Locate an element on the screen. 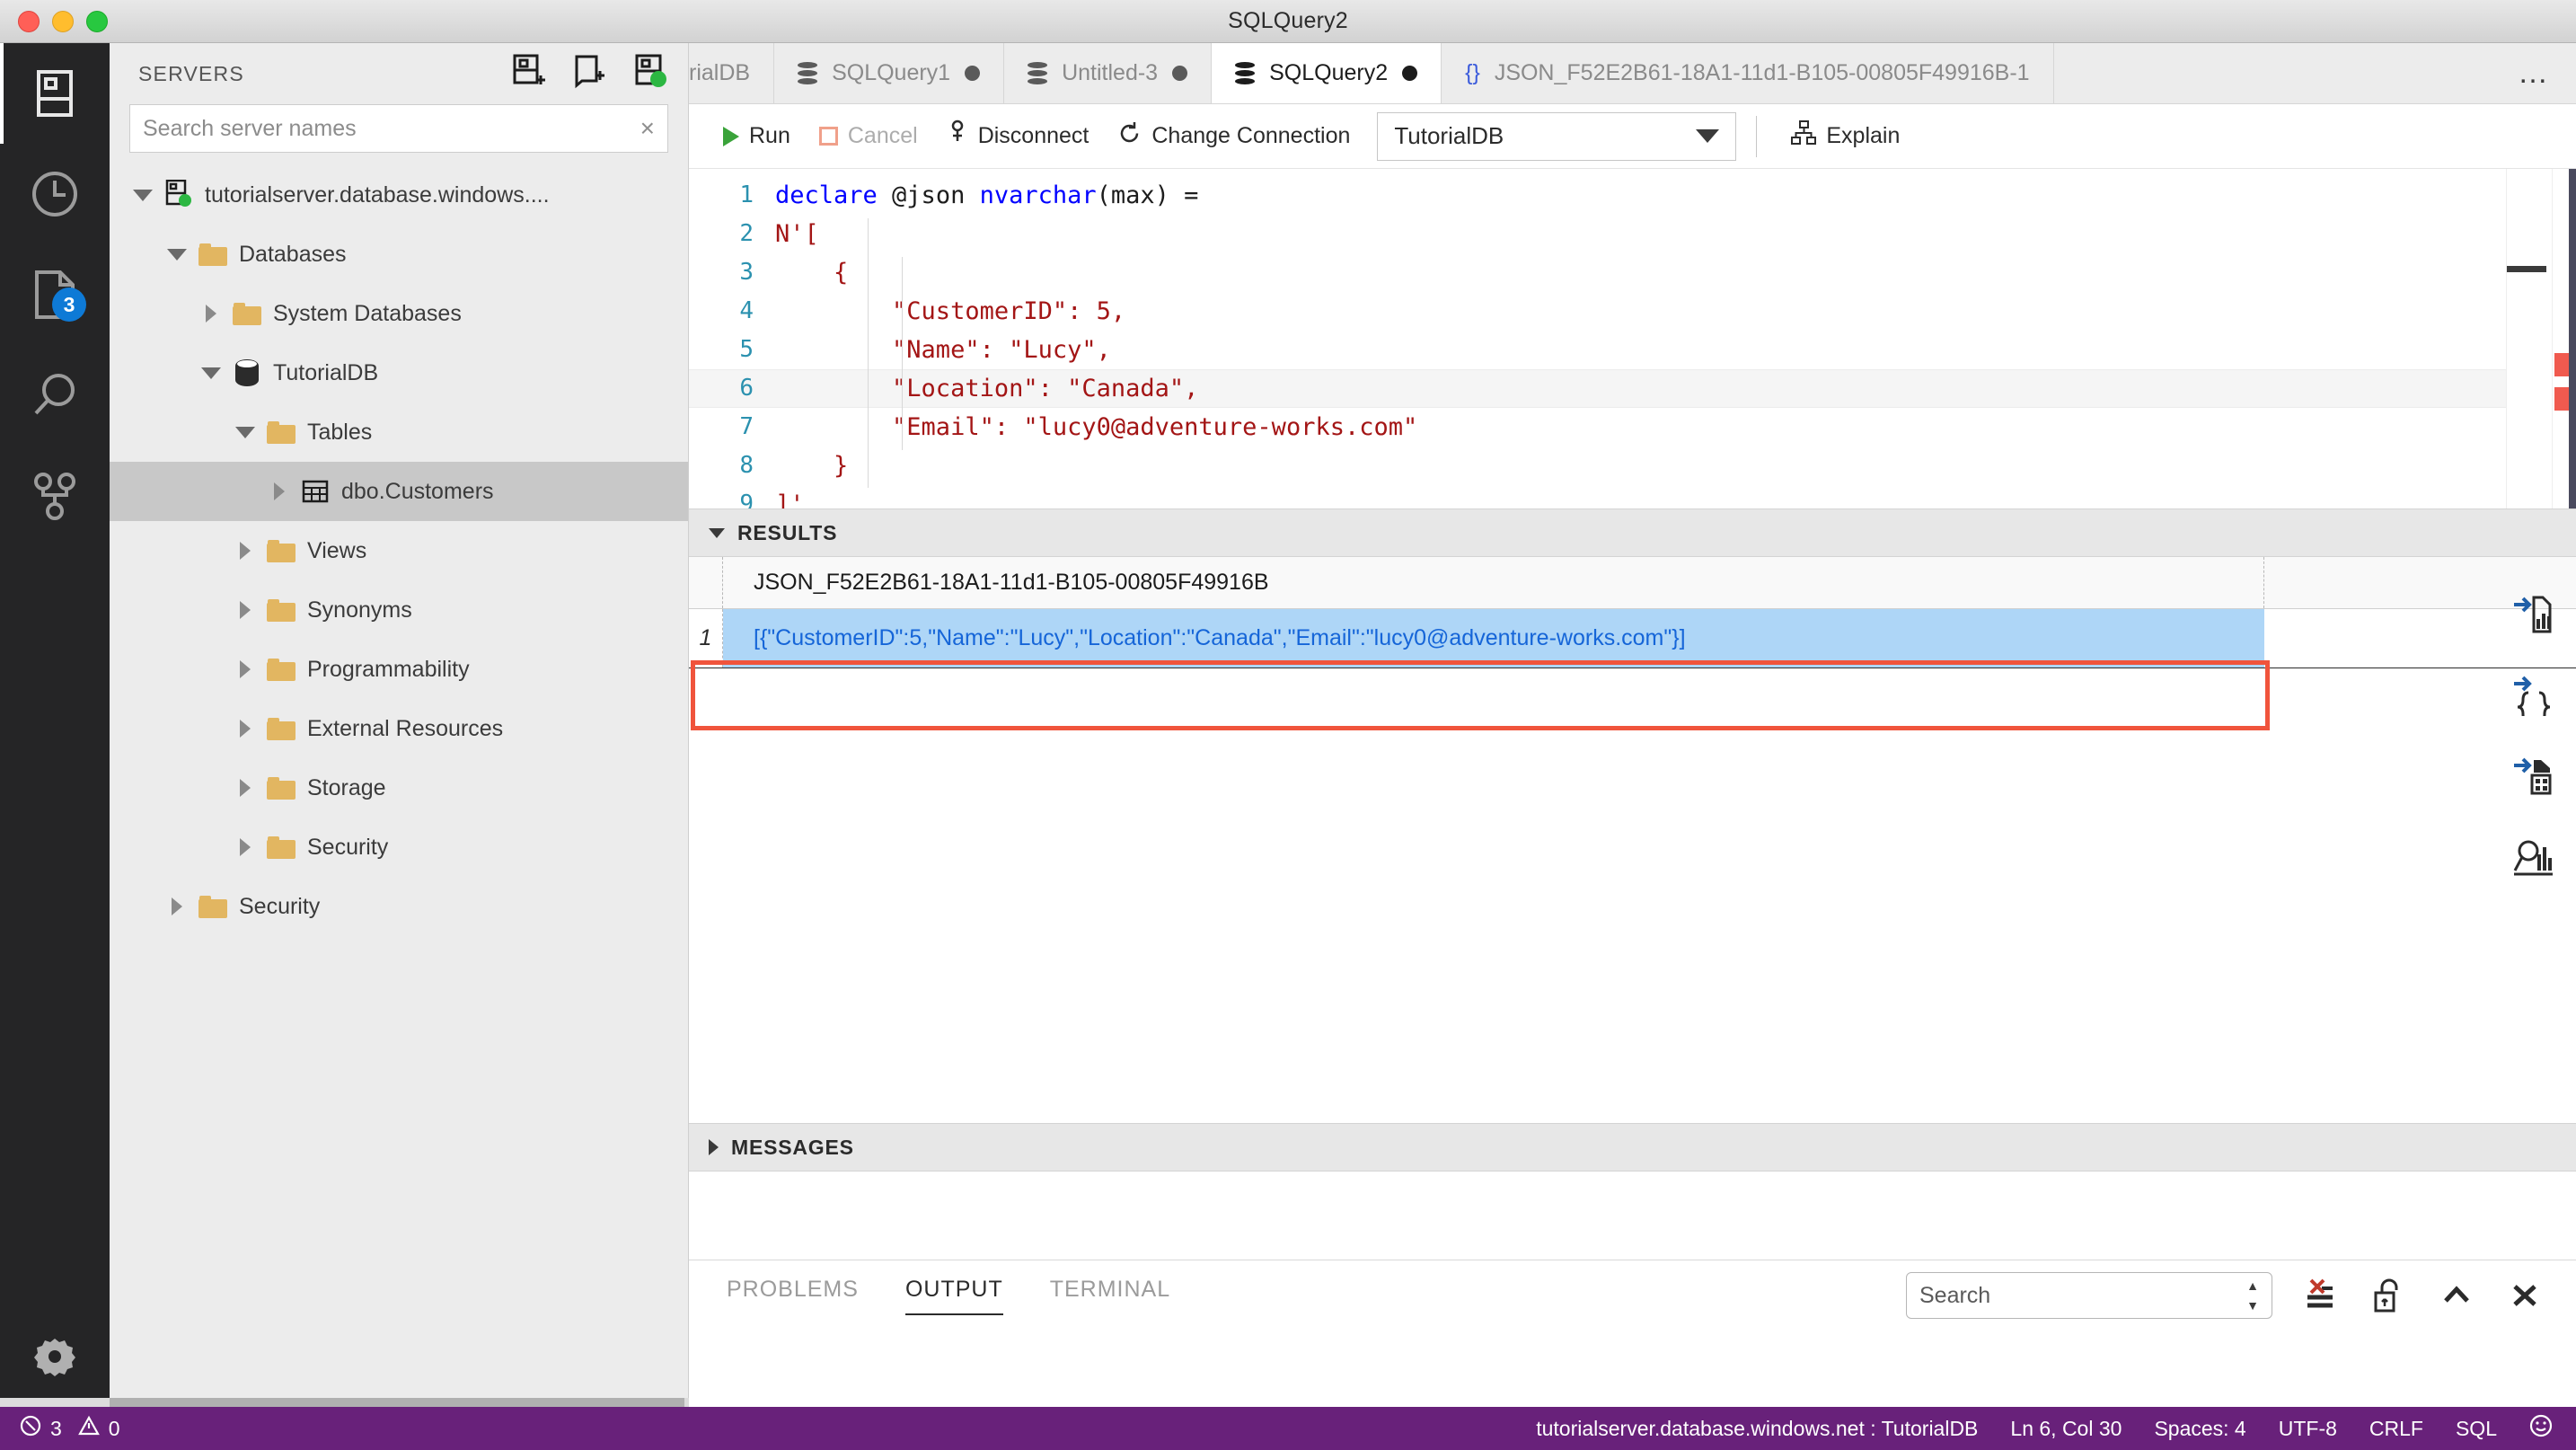 The image size is (2576, 1450). editor-tab: SQLQuery2 is located at coordinates (1327, 73).